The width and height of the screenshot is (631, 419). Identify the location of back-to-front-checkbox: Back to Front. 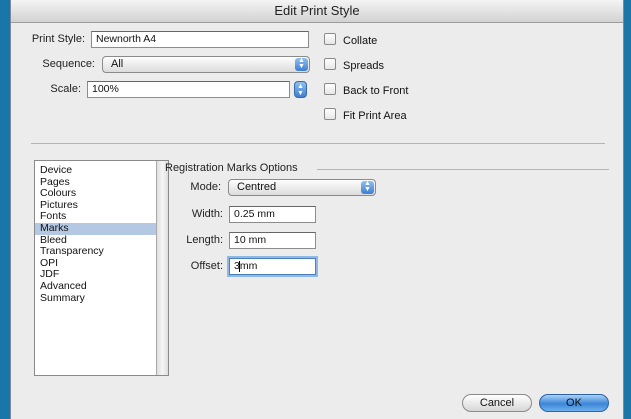
(366, 90).